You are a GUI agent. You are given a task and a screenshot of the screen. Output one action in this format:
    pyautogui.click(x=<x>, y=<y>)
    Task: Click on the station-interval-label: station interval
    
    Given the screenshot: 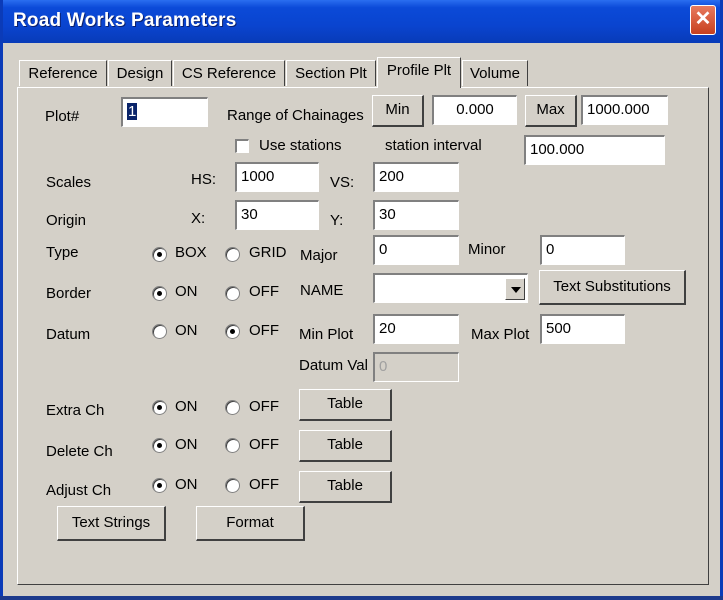 What is the action you would take?
    pyautogui.click(x=433, y=145)
    